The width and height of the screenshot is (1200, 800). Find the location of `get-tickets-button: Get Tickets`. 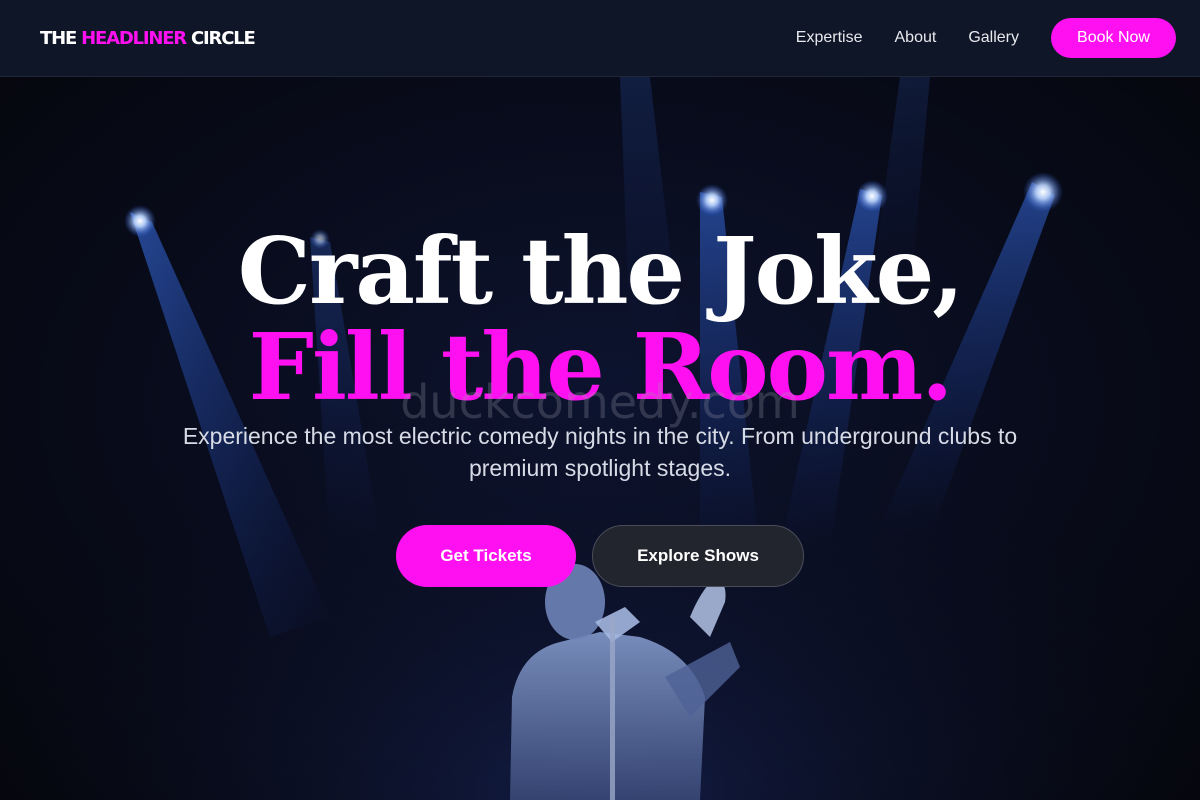

get-tickets-button: Get Tickets is located at coordinates (486, 556).